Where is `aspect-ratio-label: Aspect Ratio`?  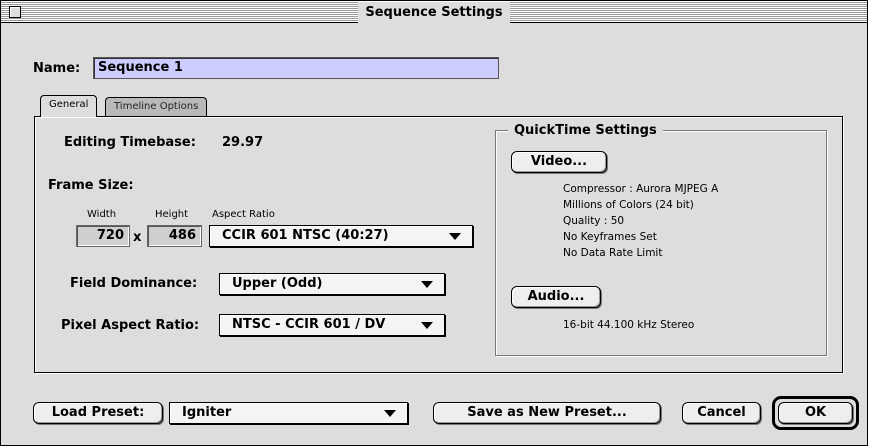
aspect-ratio-label: Aspect Ratio is located at coordinates (243, 214).